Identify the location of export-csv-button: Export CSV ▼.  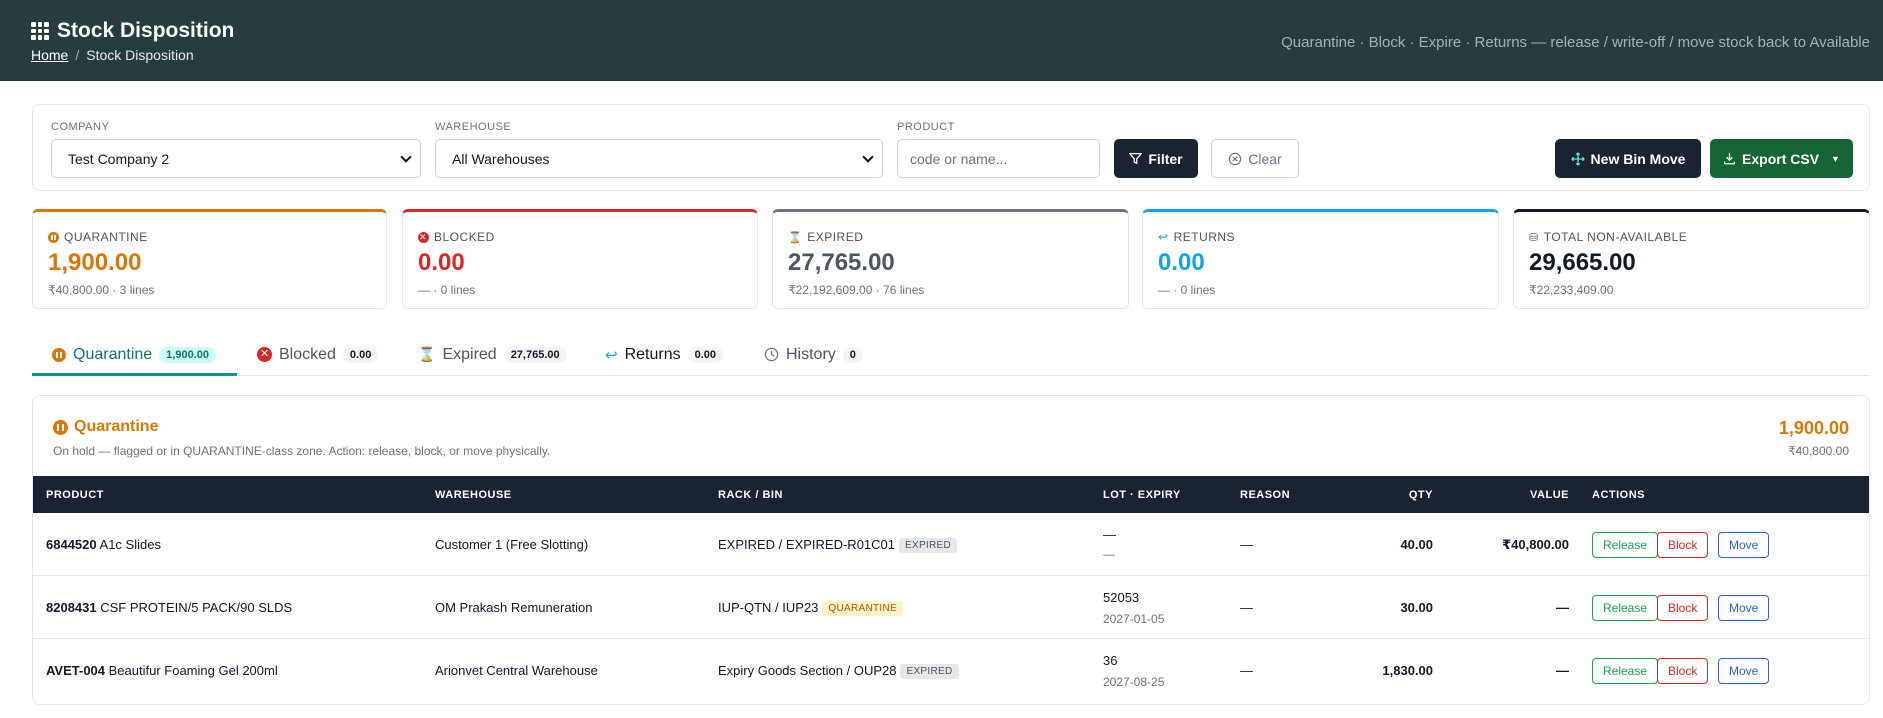
(1781, 158).